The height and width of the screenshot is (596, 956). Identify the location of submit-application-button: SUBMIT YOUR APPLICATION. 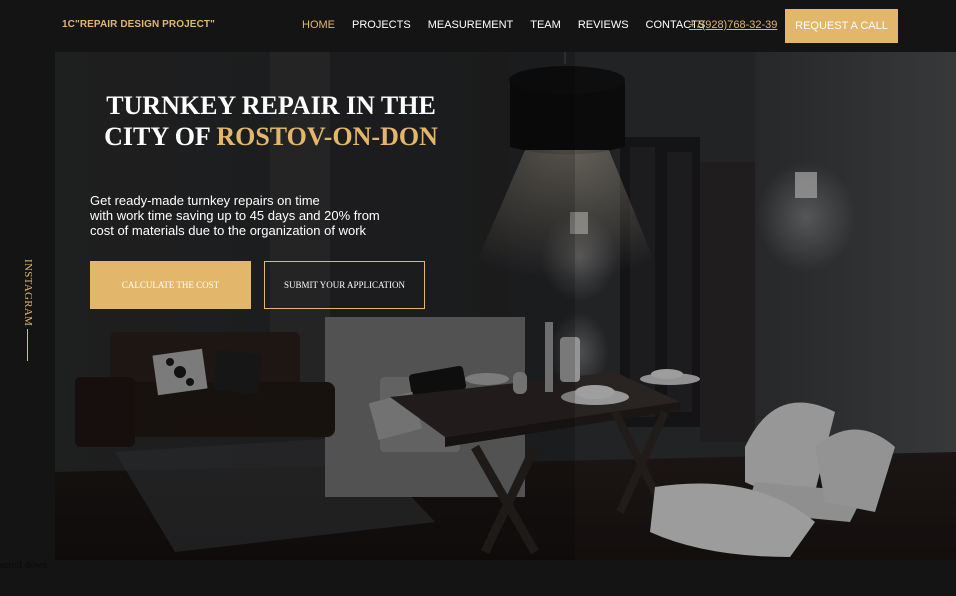
(344, 285).